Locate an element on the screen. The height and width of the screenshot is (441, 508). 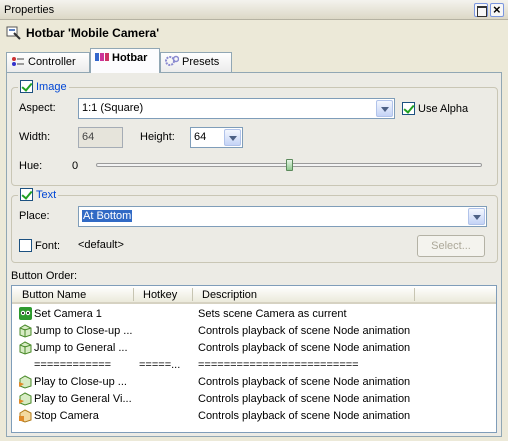
width-label: Width: is located at coordinates (35, 137).